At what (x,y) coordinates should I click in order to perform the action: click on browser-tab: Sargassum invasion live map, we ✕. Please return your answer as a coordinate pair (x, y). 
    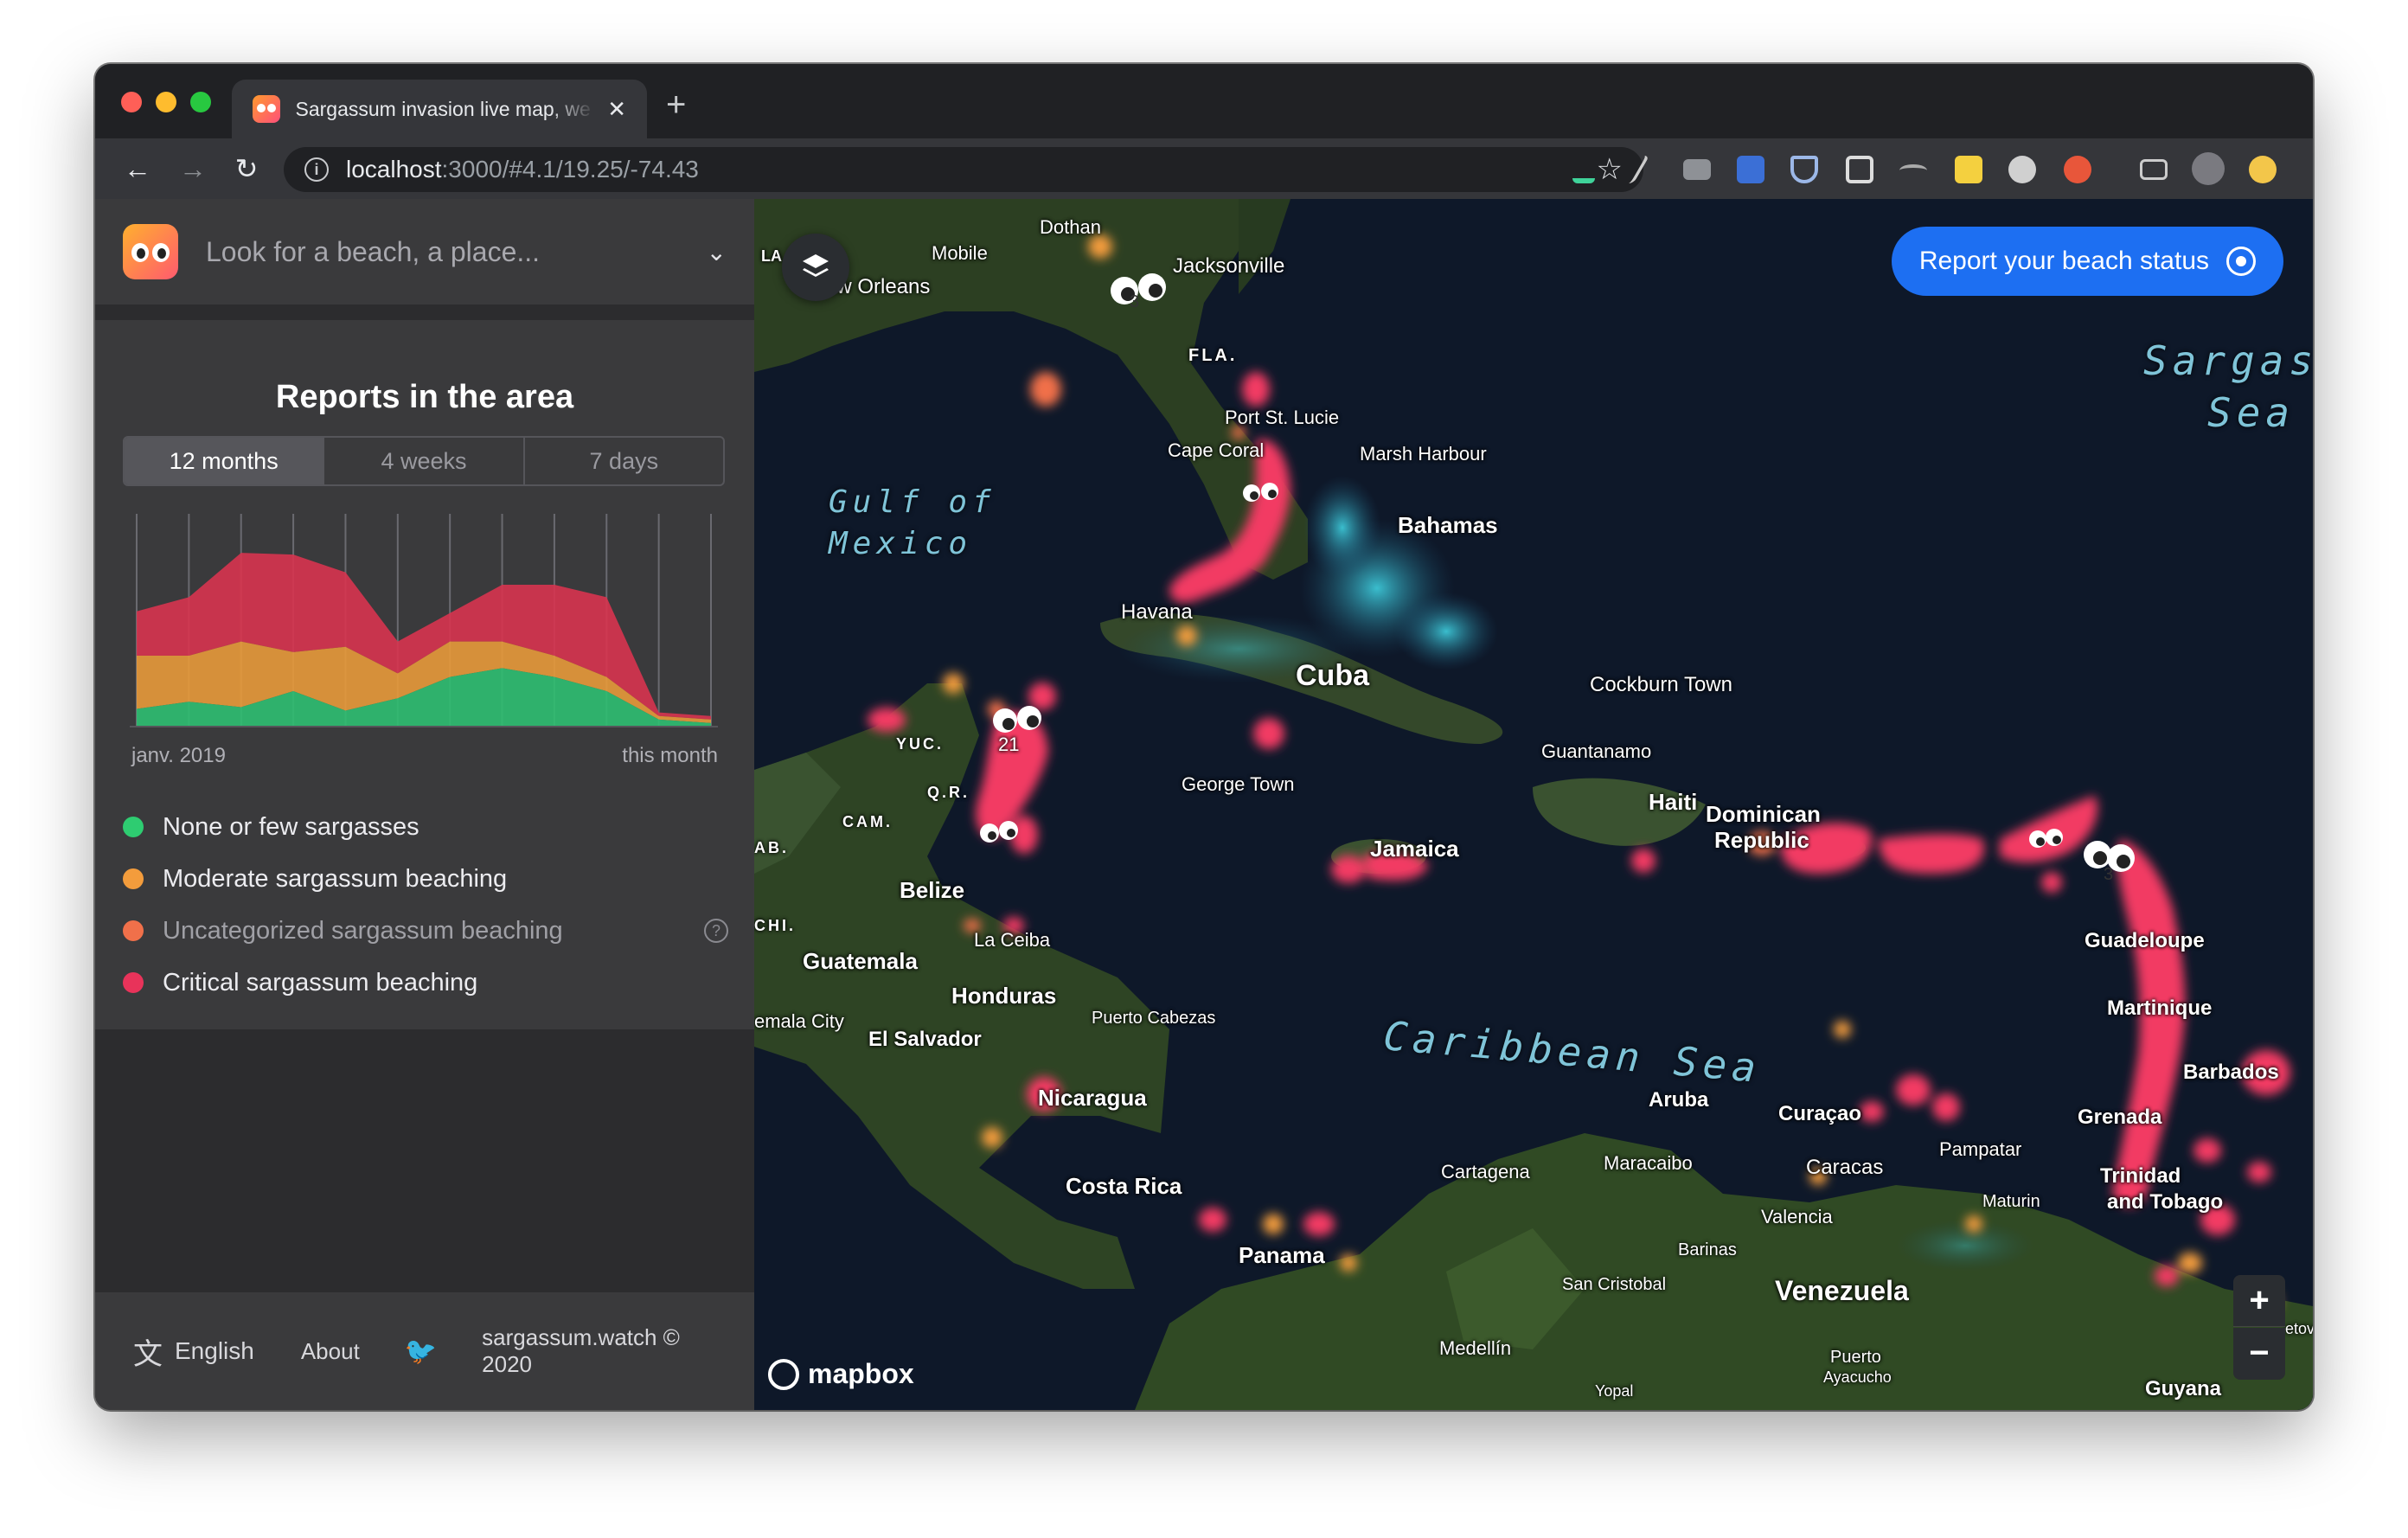
    Looking at the image, I should click on (439, 109).